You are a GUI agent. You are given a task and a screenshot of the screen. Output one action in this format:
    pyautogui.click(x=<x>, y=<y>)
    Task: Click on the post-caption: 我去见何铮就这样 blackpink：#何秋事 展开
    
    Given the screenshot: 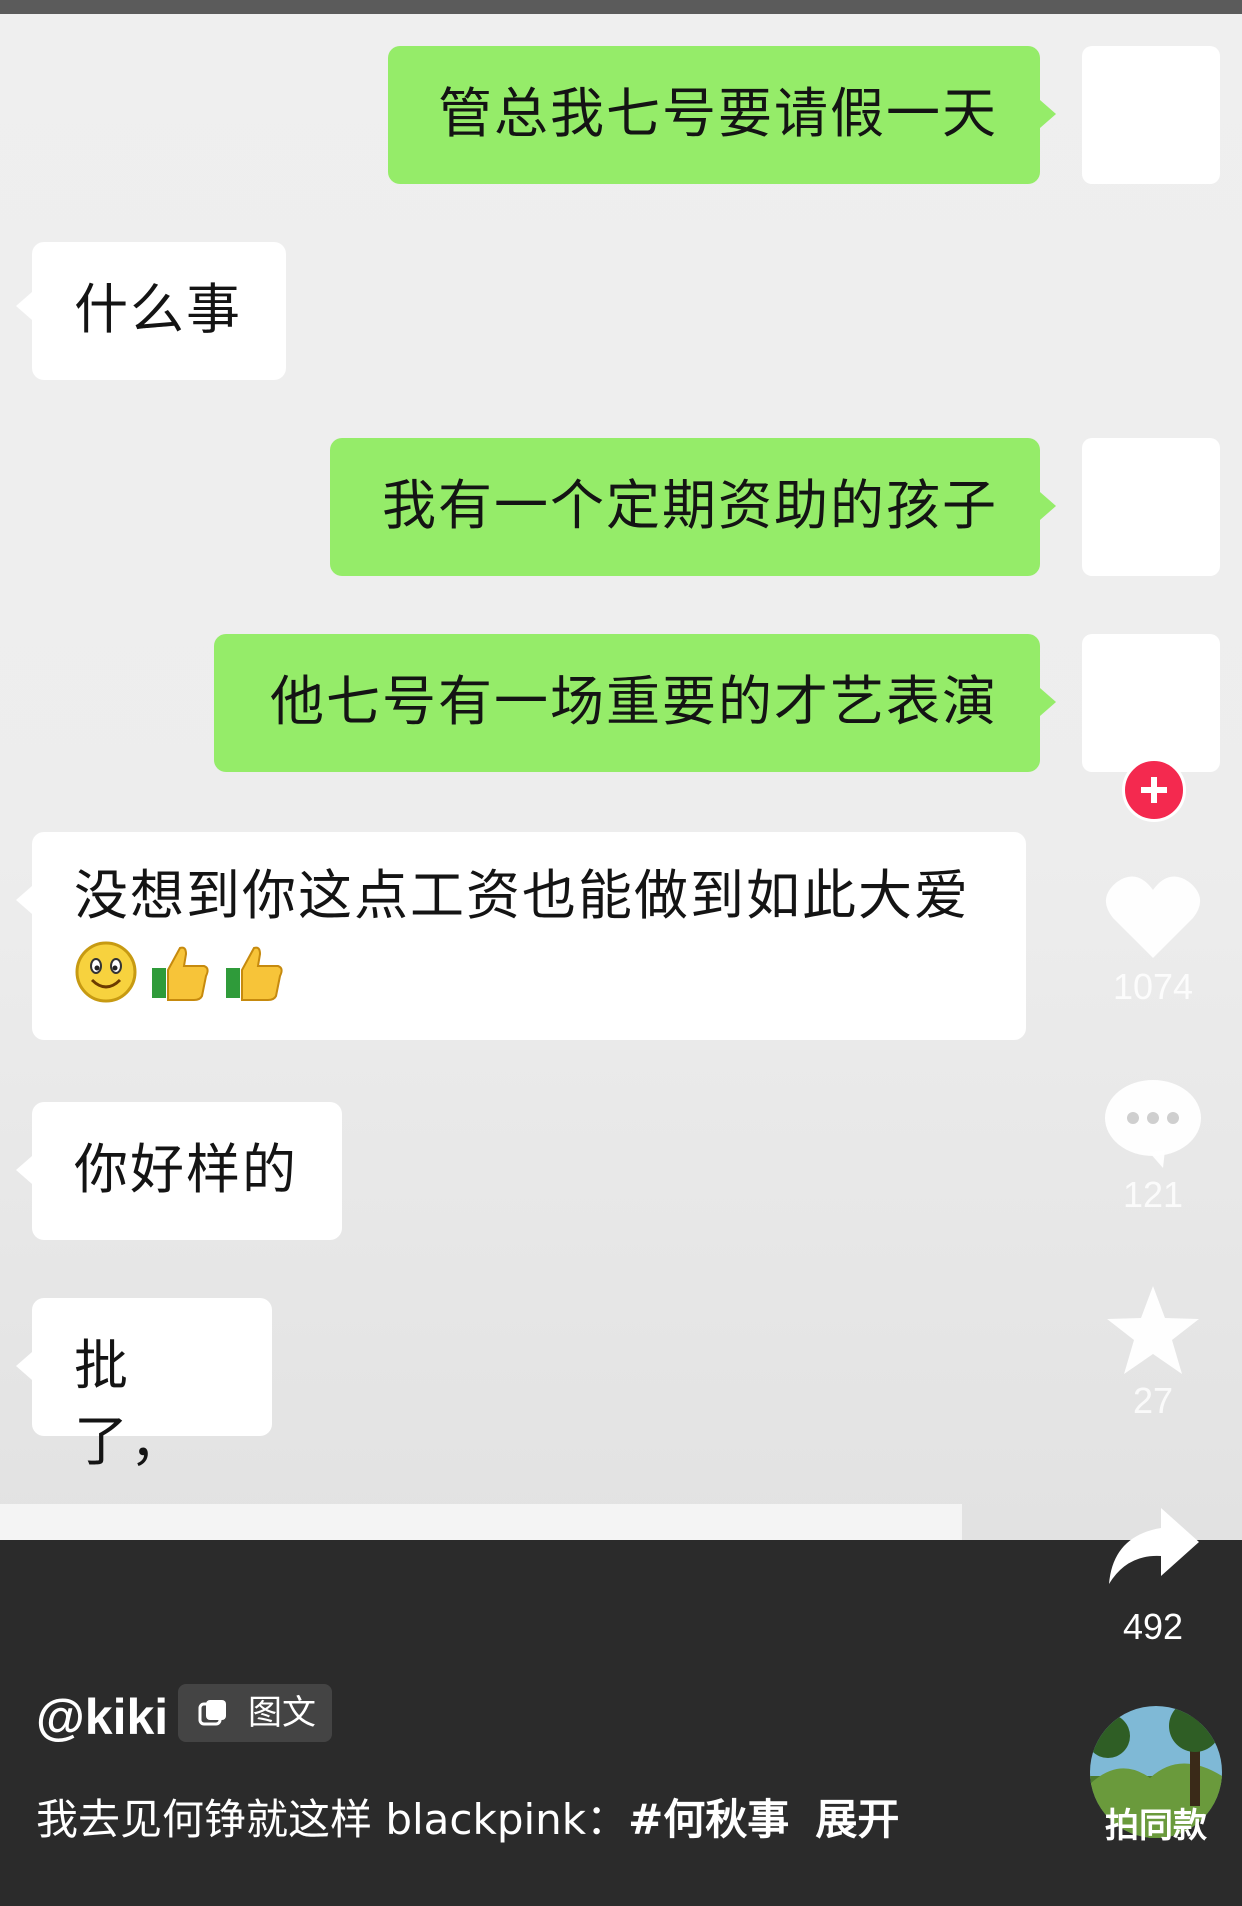 What is the action you would take?
    pyautogui.click(x=467, y=1816)
    